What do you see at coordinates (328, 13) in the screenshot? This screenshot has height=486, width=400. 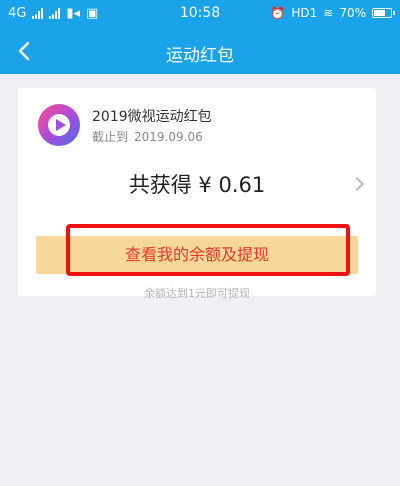 I see `wifi-icon: ≋` at bounding box center [328, 13].